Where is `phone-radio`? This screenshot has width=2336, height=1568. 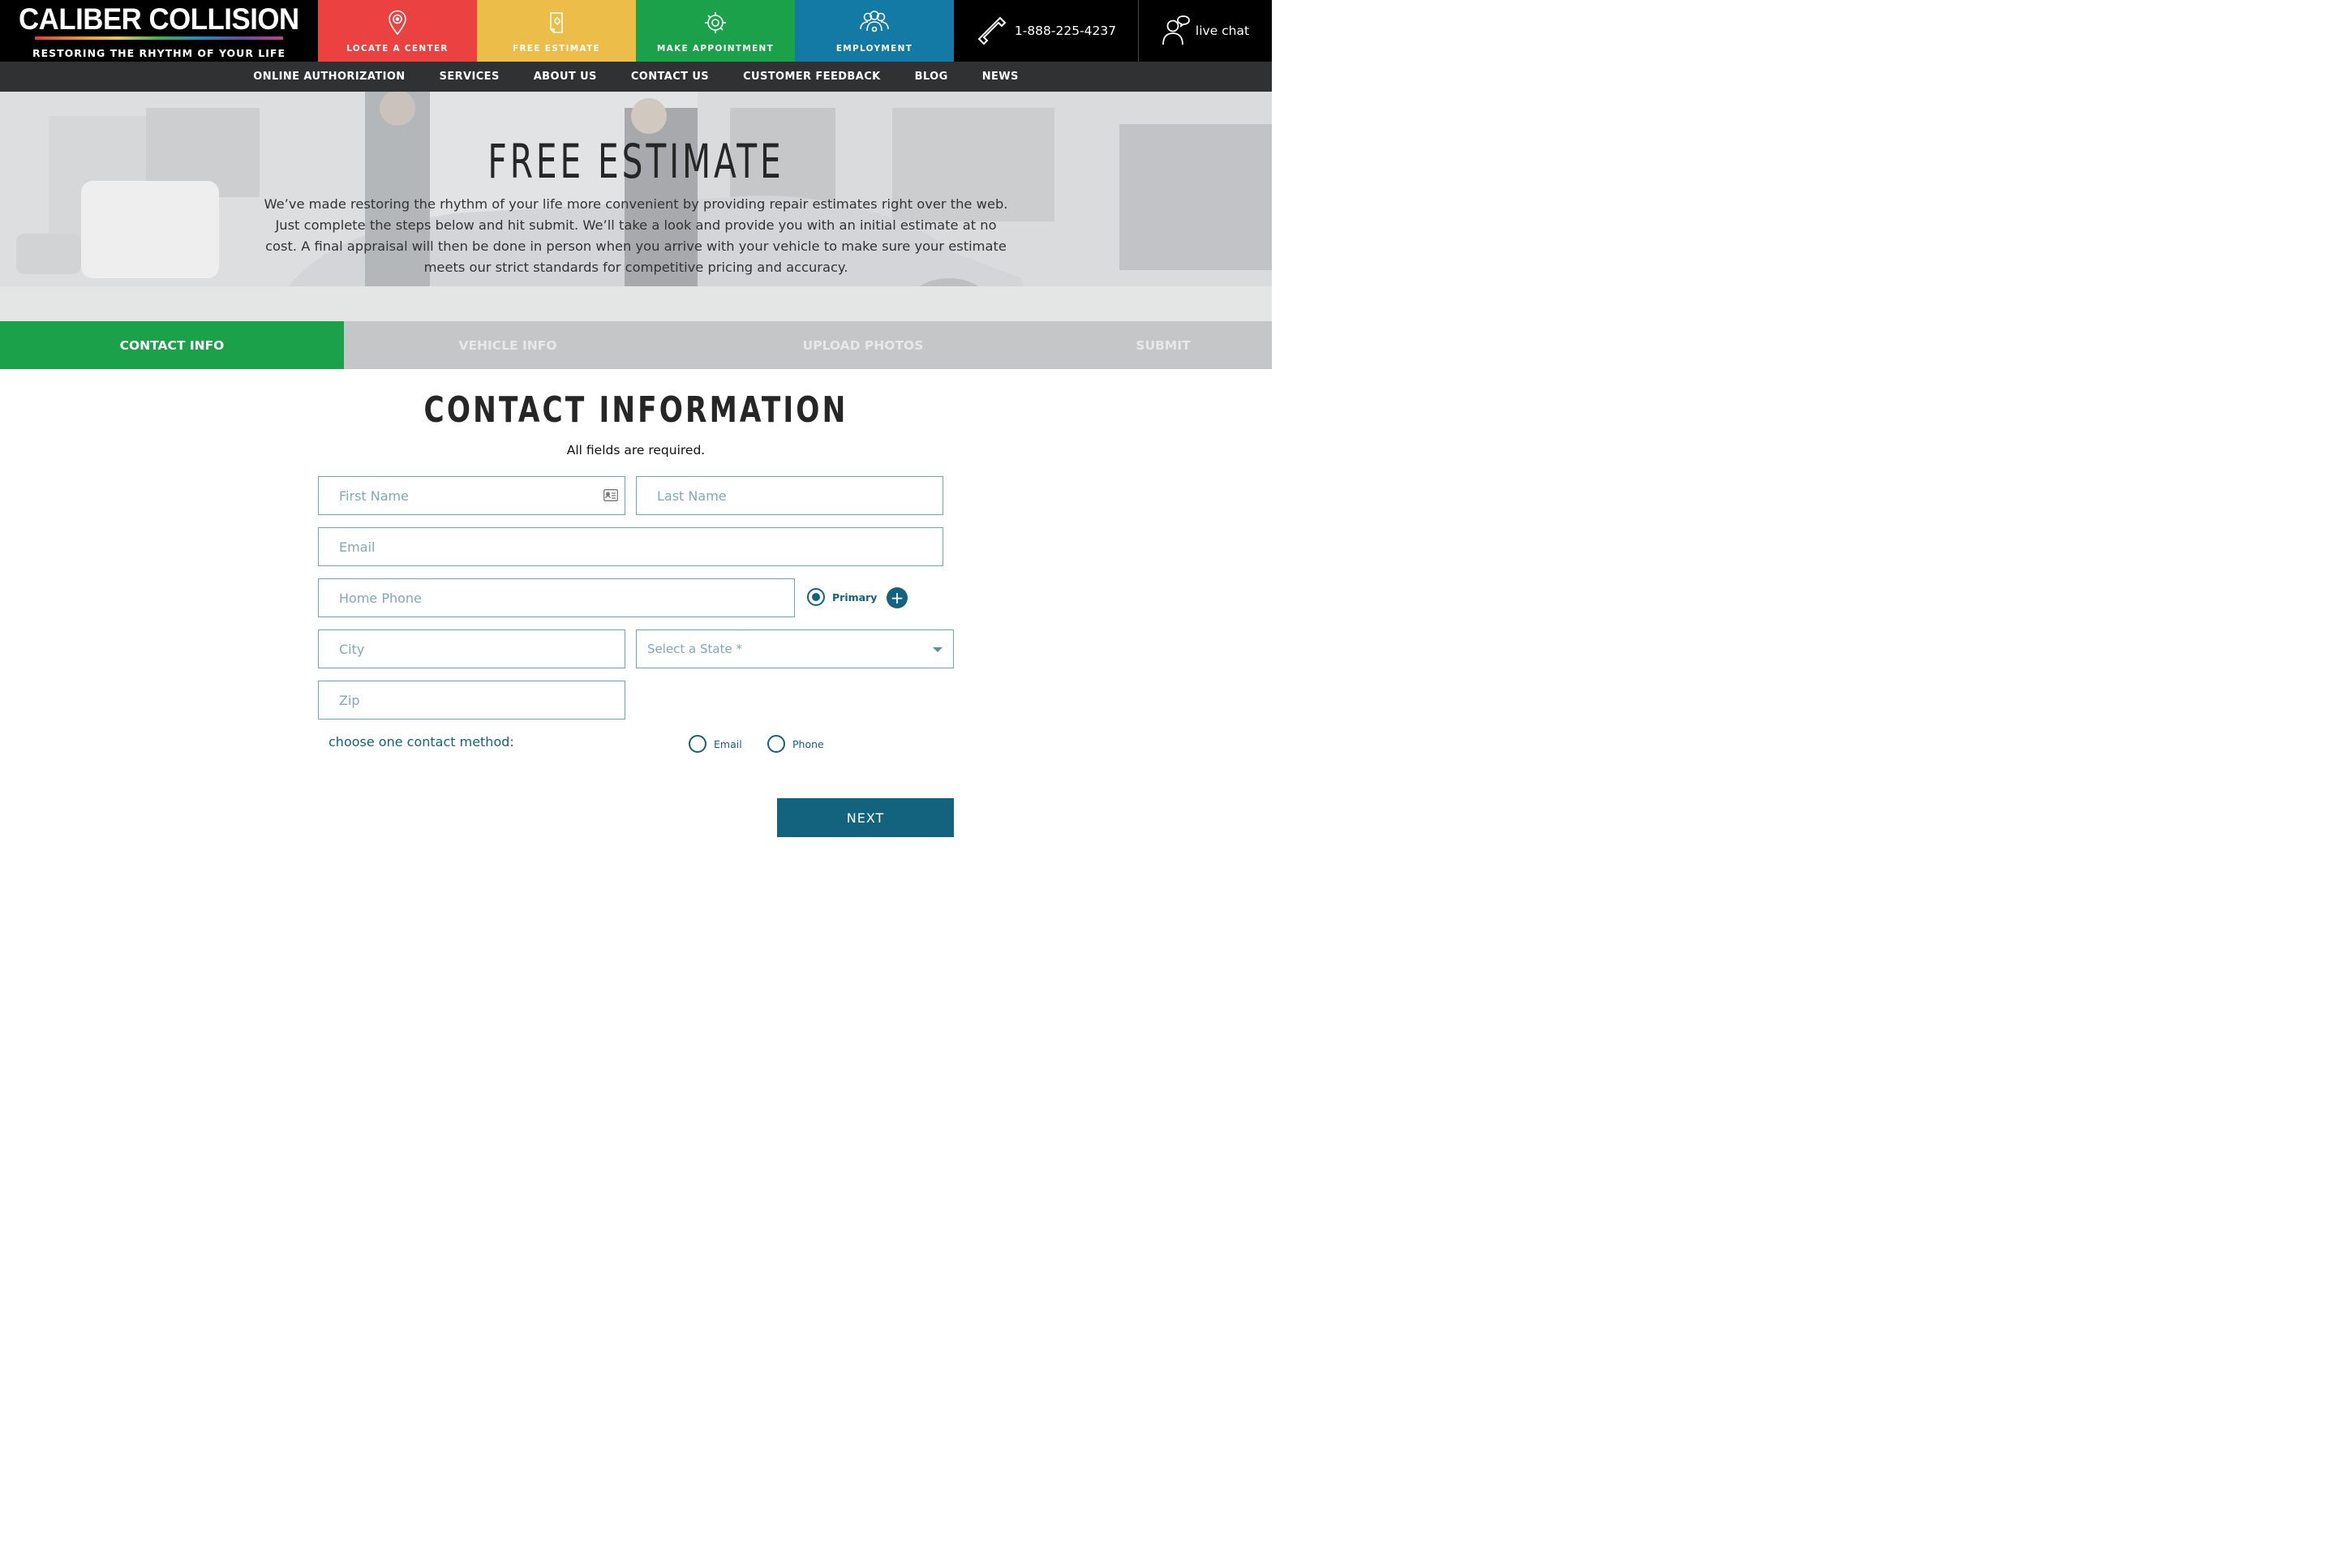
phone-radio is located at coordinates (776, 744).